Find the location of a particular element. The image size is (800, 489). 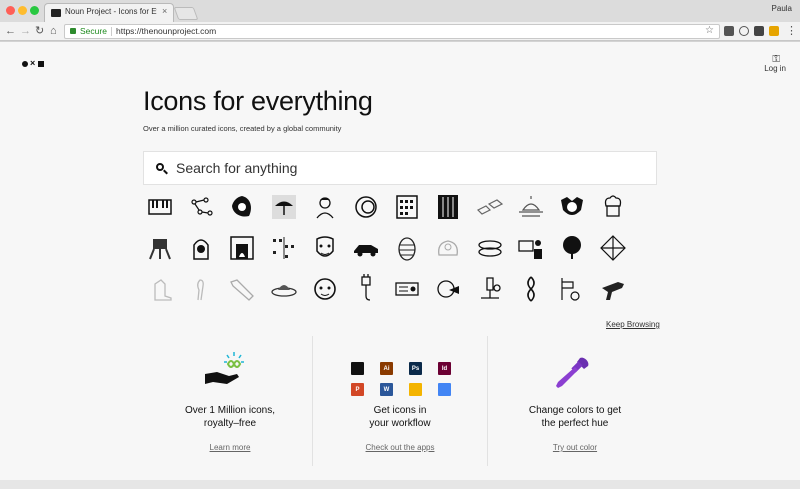

search-box is located at coordinates (400, 168).